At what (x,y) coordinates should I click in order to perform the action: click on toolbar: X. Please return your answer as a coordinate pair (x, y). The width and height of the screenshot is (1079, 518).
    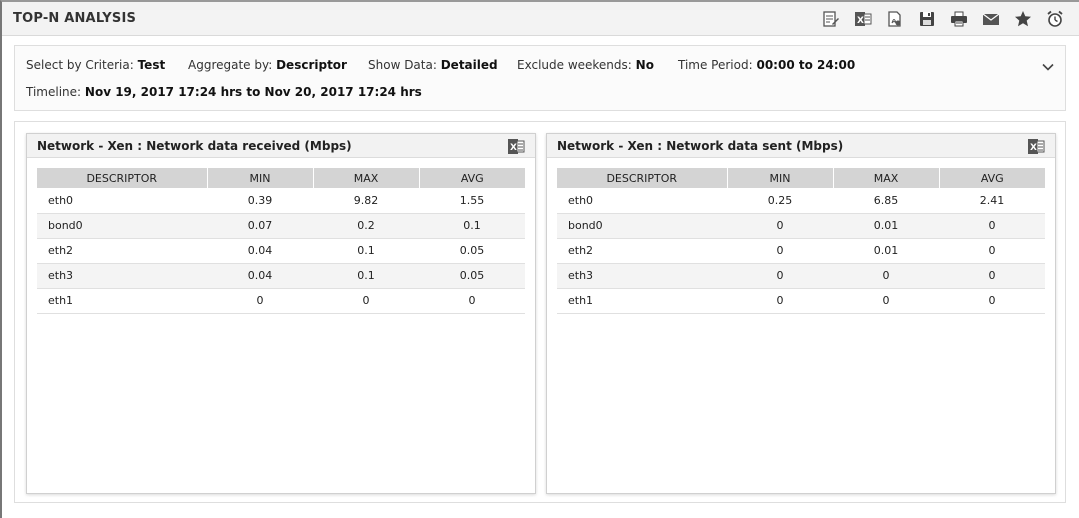
    Looking at the image, I should click on (943, 19).